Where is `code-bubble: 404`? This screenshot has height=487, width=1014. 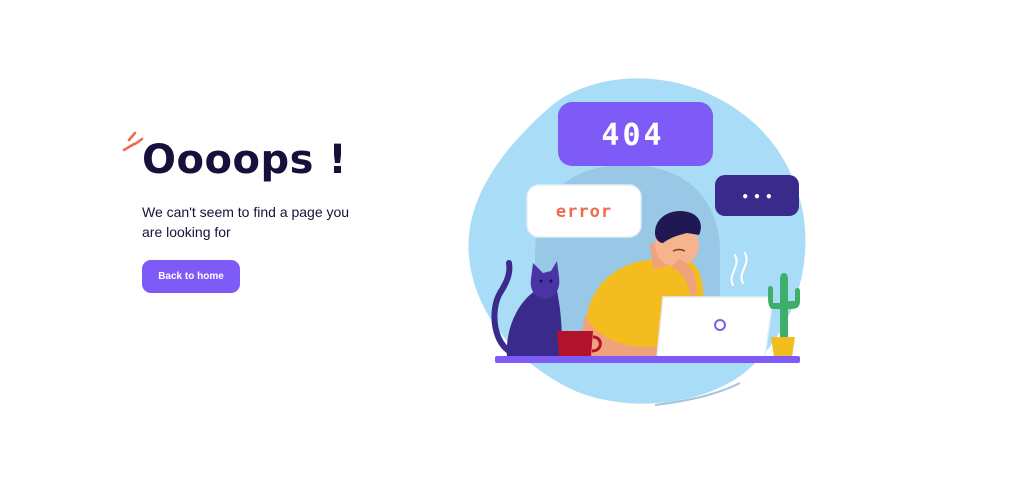 code-bubble: 404 is located at coordinates (635, 134).